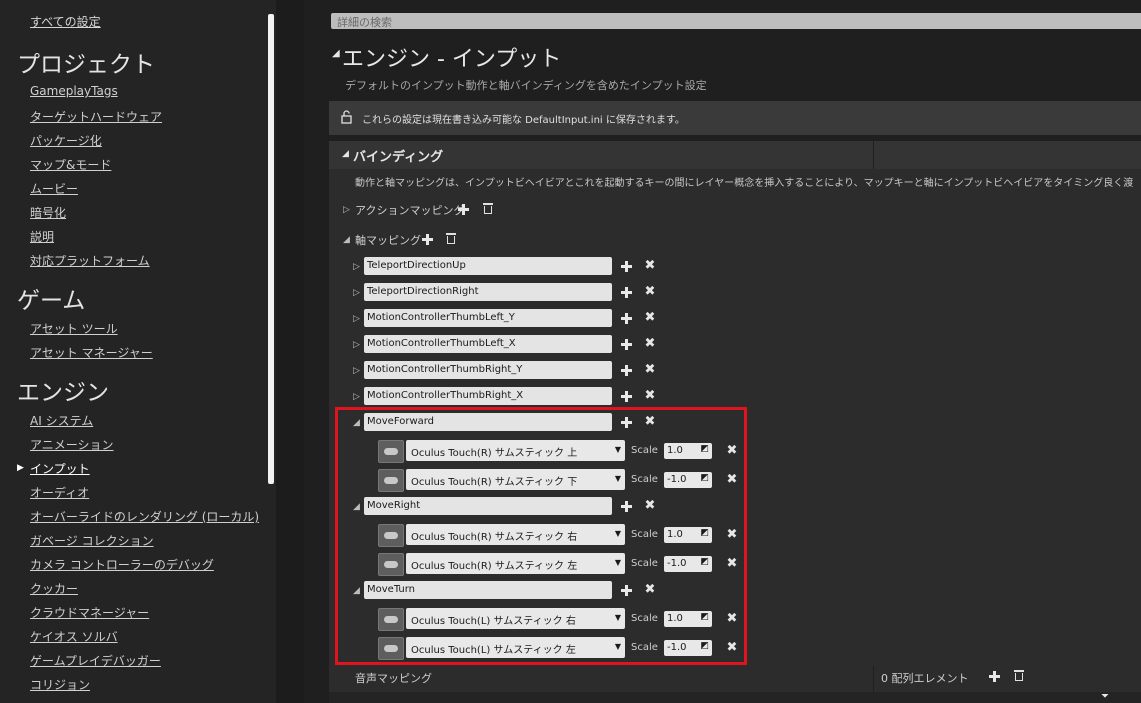  What do you see at coordinates (91, 352) in the screenshot?
I see `sidebar-item-asset-manager: アセット マネージャー` at bounding box center [91, 352].